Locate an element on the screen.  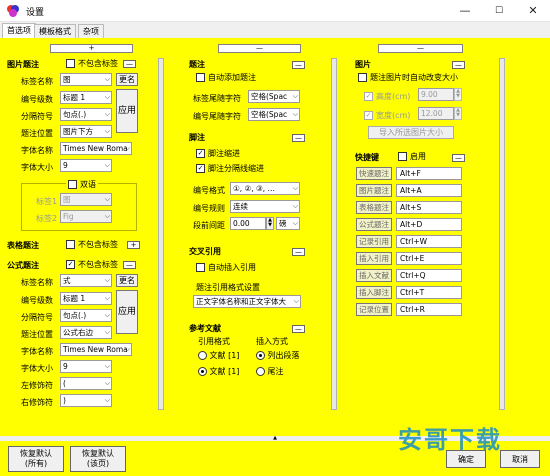
left-modifier-select: (⌵ is located at coordinates (86, 383).